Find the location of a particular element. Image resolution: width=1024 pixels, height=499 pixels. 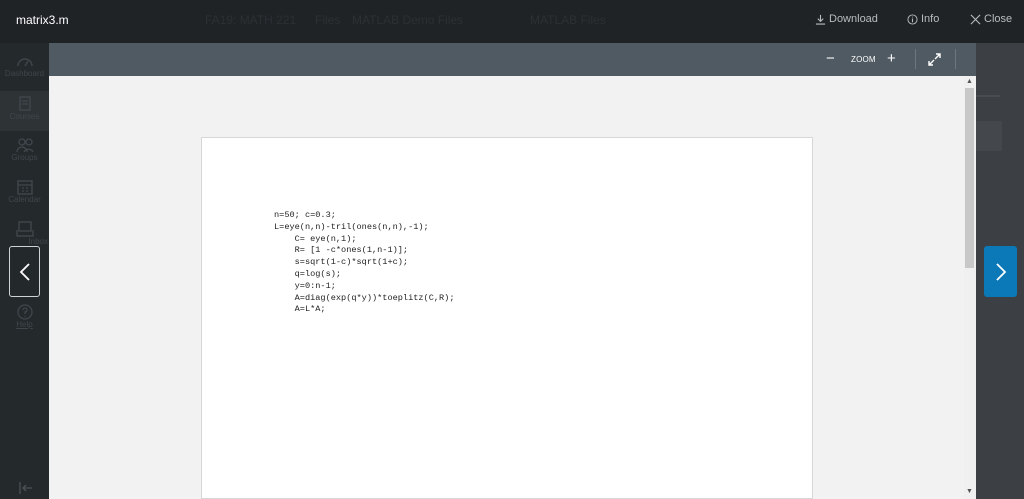

collapse-nav-icon is located at coordinates (26, 488).